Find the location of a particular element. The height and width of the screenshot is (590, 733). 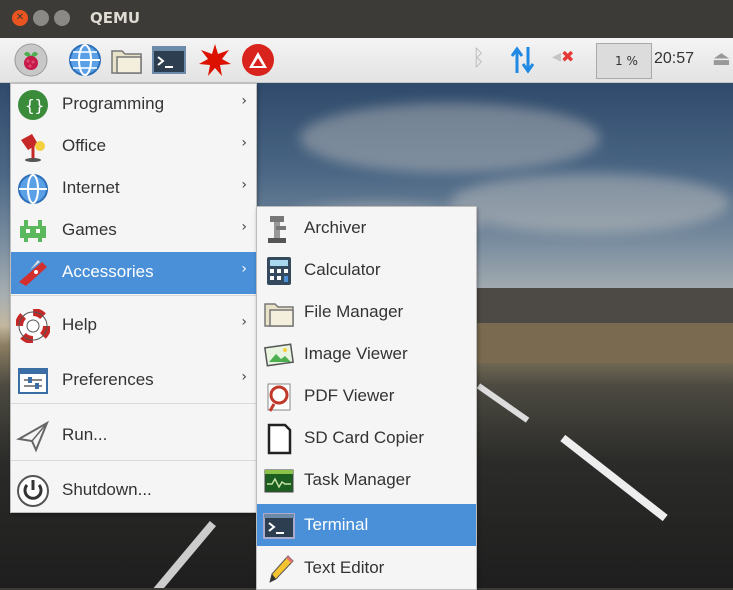

menu-item-label: Programming is located at coordinates (113, 103).